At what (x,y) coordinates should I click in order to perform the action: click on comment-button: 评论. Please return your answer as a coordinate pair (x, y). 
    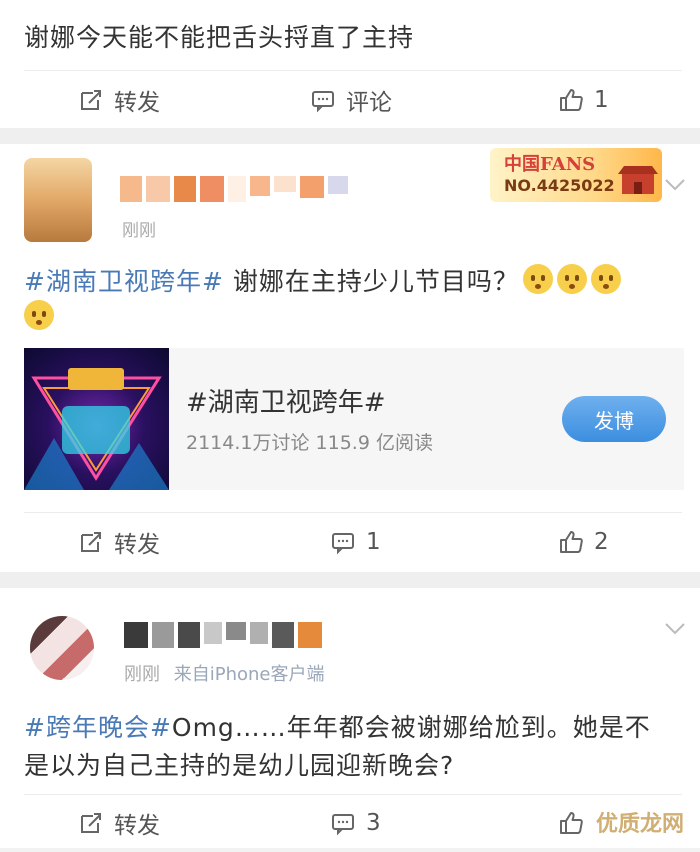
    Looking at the image, I should click on (351, 100).